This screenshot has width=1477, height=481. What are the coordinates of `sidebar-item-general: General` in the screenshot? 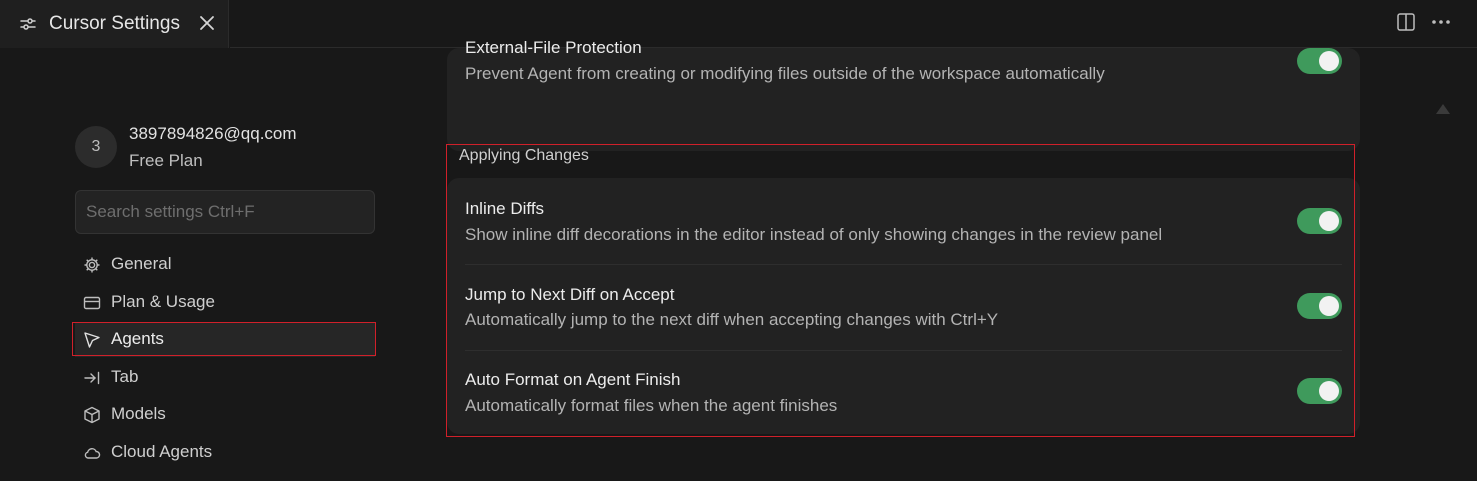 It's located at (225, 265).